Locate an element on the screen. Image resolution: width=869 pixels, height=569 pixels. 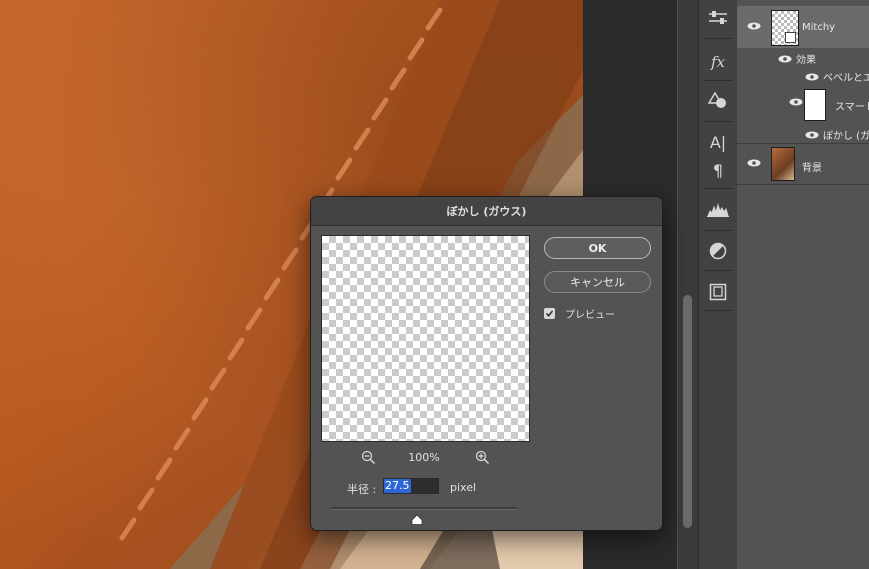
smart-filter-mask-thumbnail is located at coordinates (815, 105).